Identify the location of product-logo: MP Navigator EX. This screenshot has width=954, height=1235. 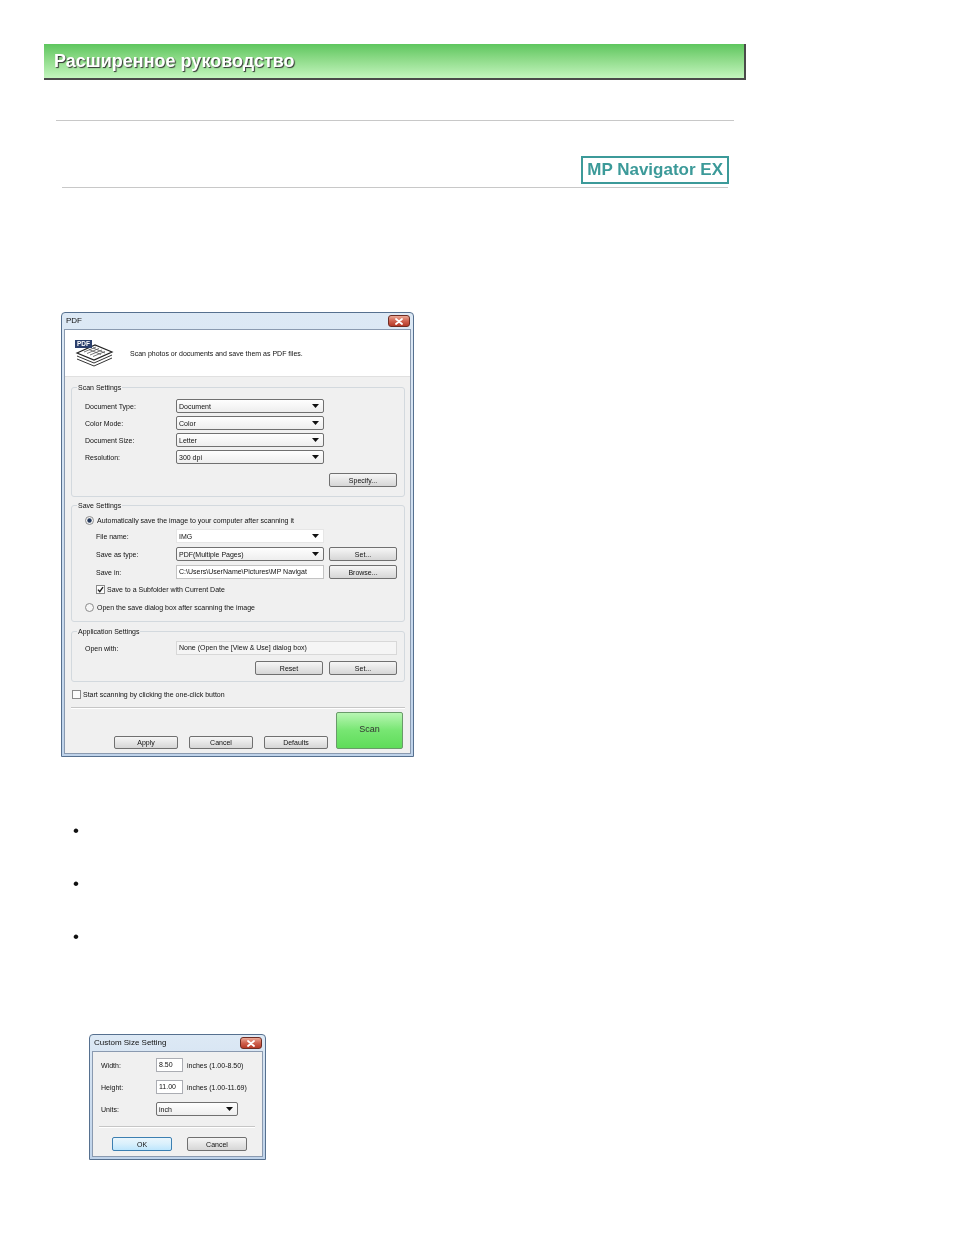
(655, 170).